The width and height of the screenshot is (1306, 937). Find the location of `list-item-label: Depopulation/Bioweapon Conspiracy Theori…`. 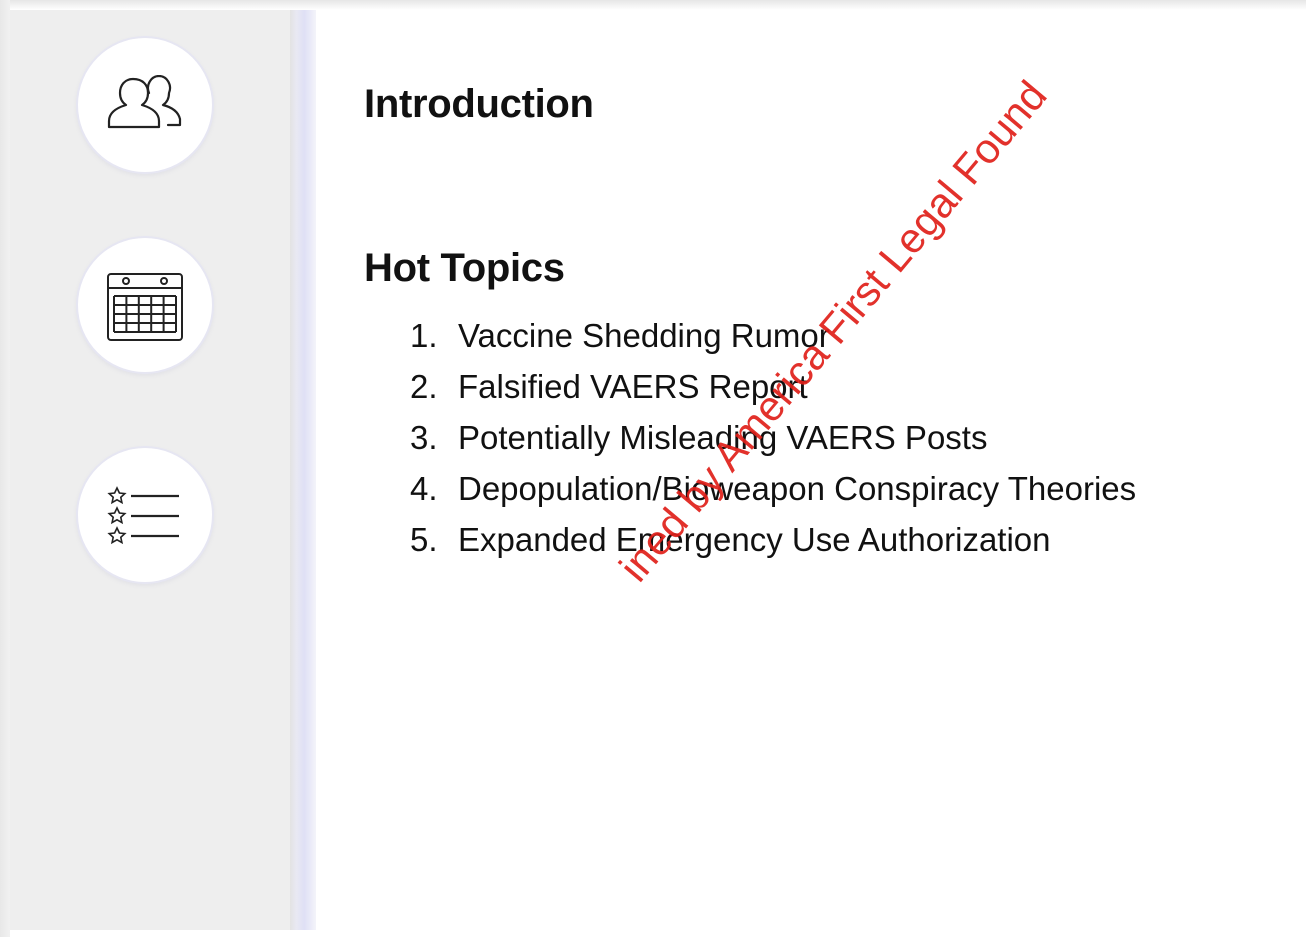

list-item-label: Depopulation/Bioweapon Conspiracy Theori… is located at coordinates (797, 488).